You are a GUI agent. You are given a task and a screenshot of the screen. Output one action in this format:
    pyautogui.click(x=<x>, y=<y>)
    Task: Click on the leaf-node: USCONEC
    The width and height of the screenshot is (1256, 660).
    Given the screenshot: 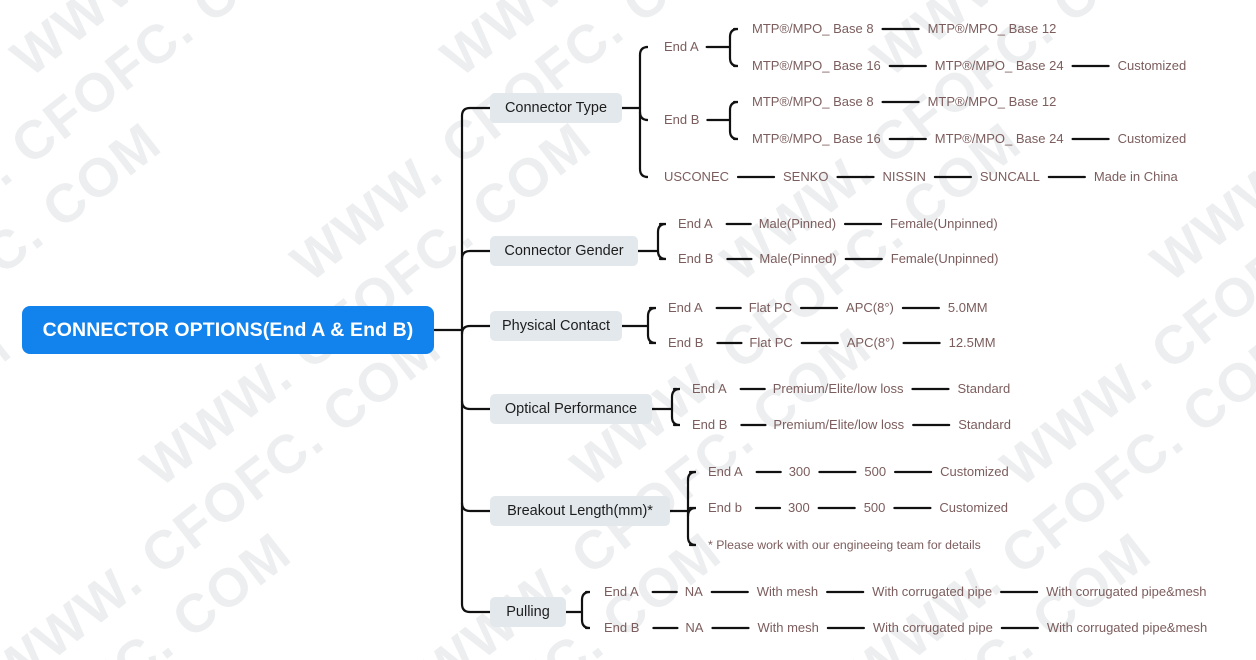 What is the action you would take?
    pyautogui.click(x=696, y=177)
    